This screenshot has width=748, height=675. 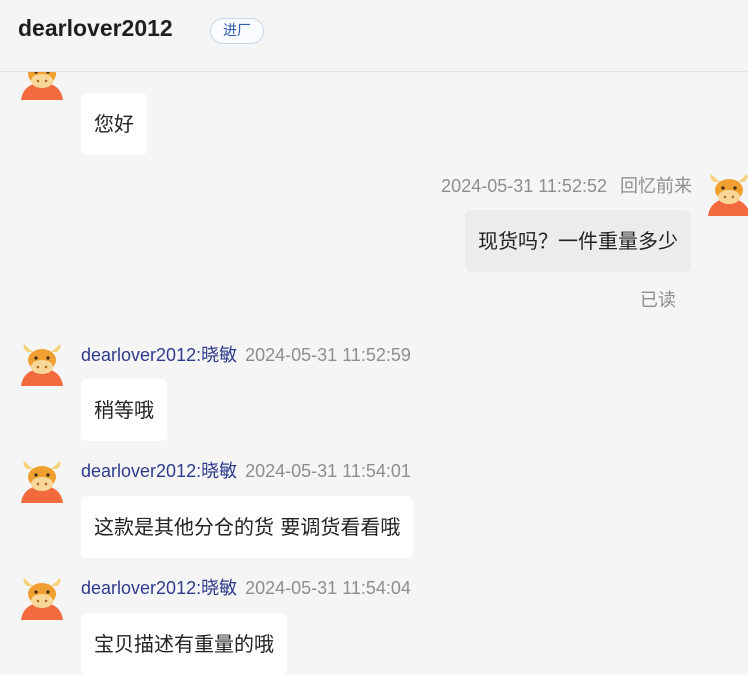 I want to click on message-meta: dearlover2012:晓敏 2024-05-31 11:54:01, so click(x=246, y=470).